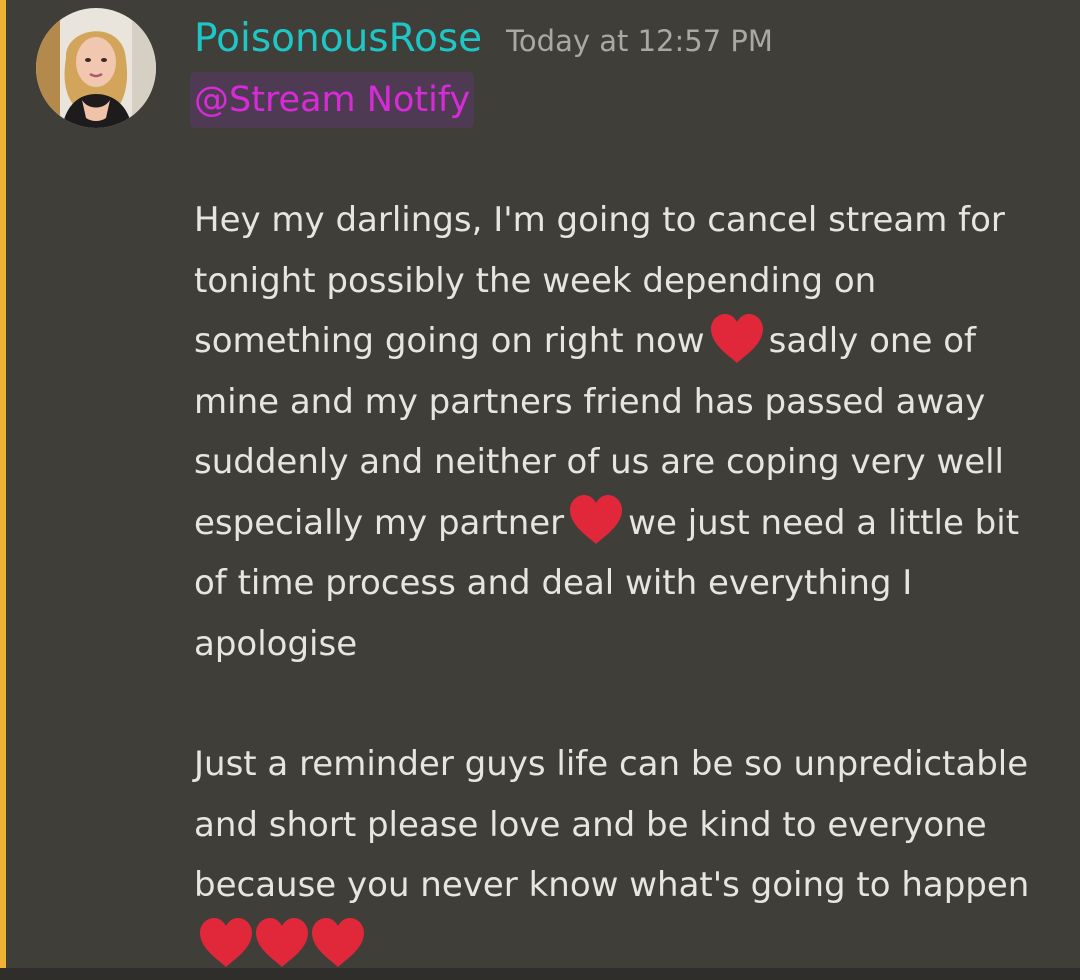  What do you see at coordinates (338, 38) in the screenshot?
I see `username: PoisonousRose` at bounding box center [338, 38].